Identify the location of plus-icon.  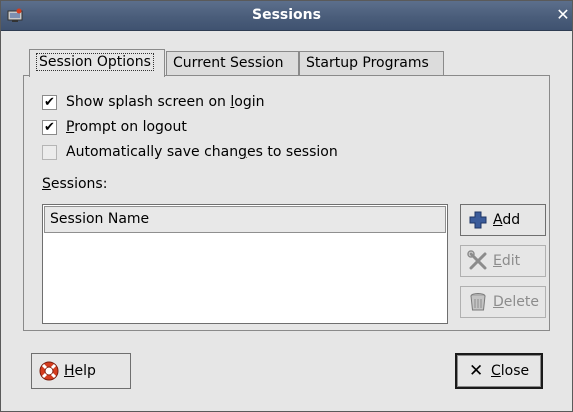
(478, 220).